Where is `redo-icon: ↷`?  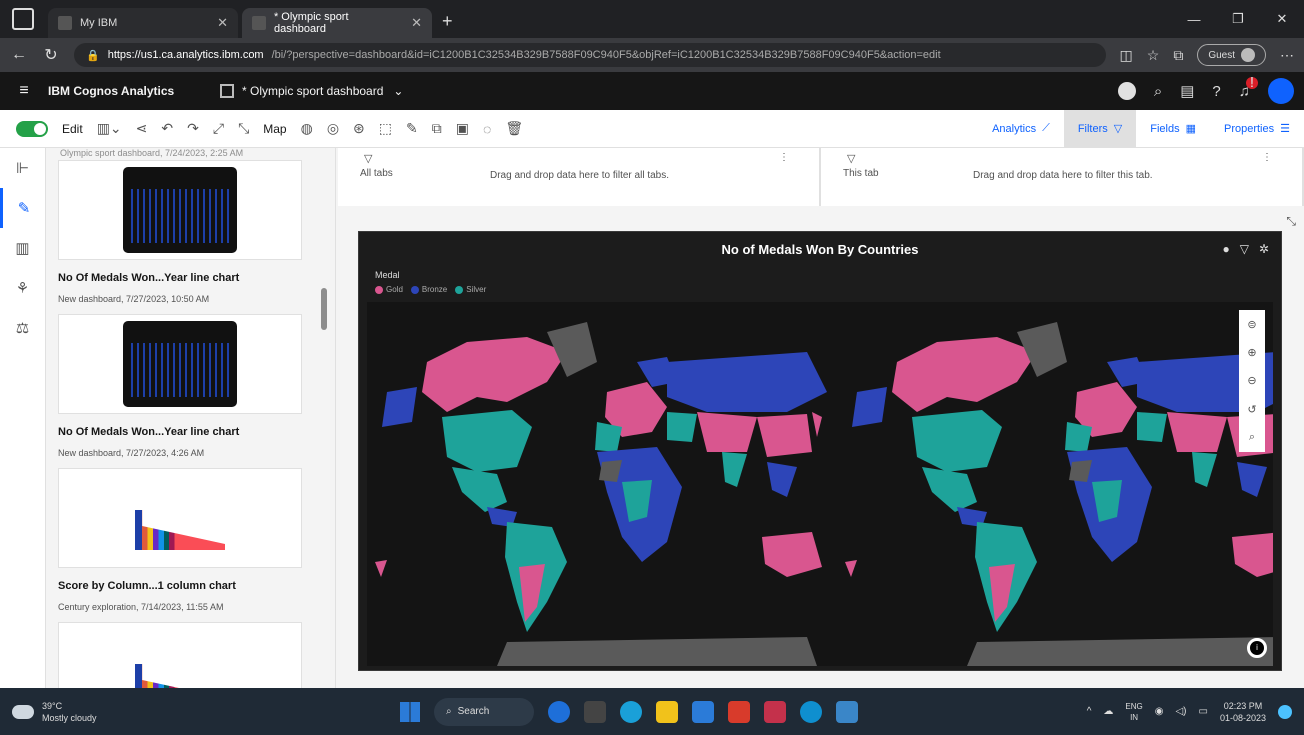
redo-icon: ↷ is located at coordinates (193, 128).